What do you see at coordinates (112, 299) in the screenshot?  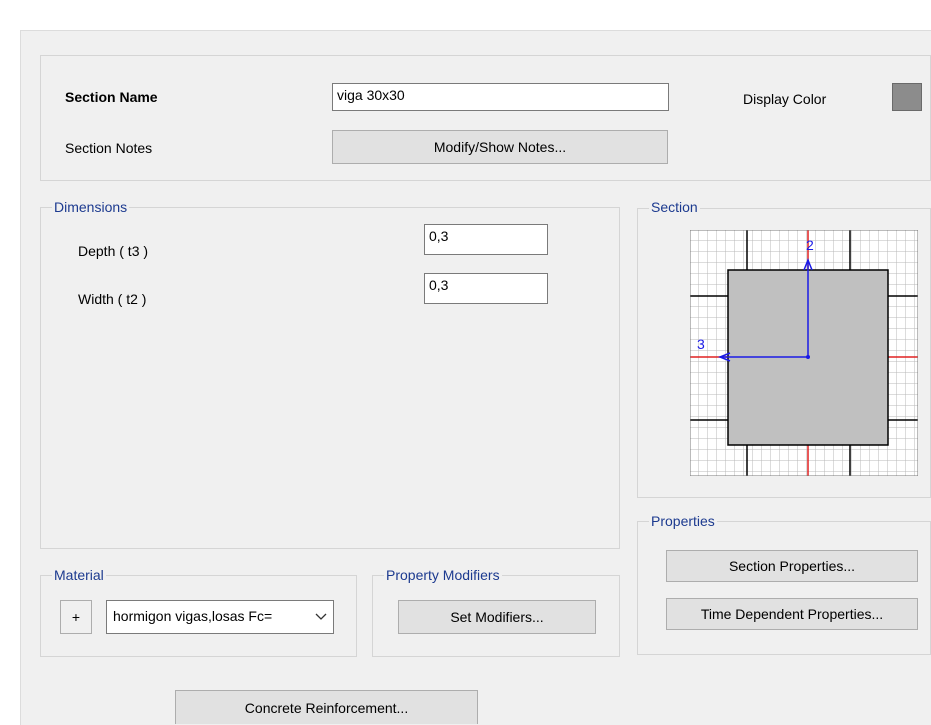 I see `width-label: Width ( t2 )` at bounding box center [112, 299].